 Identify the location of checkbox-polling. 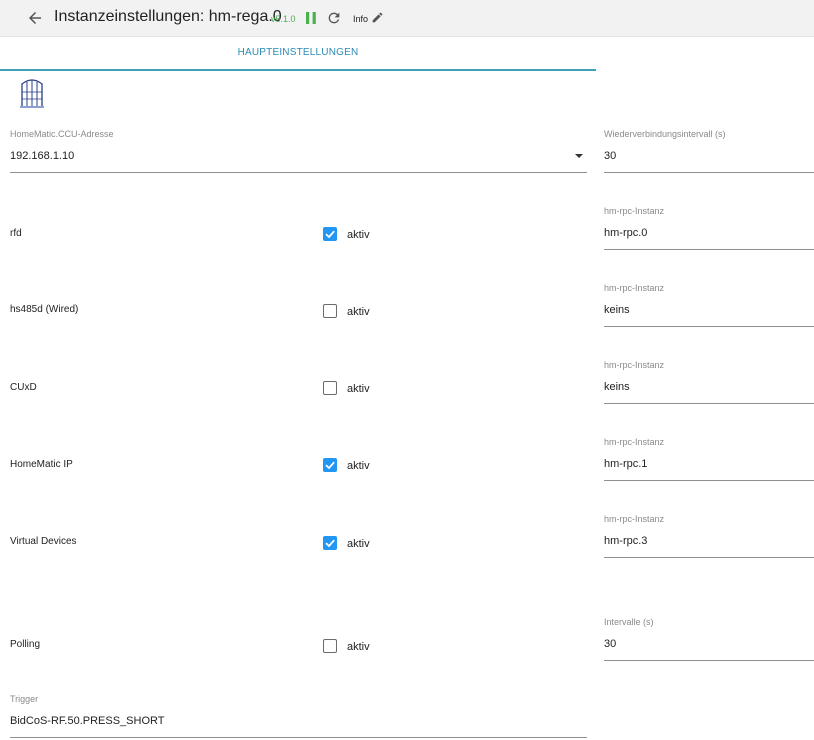
(330, 646).